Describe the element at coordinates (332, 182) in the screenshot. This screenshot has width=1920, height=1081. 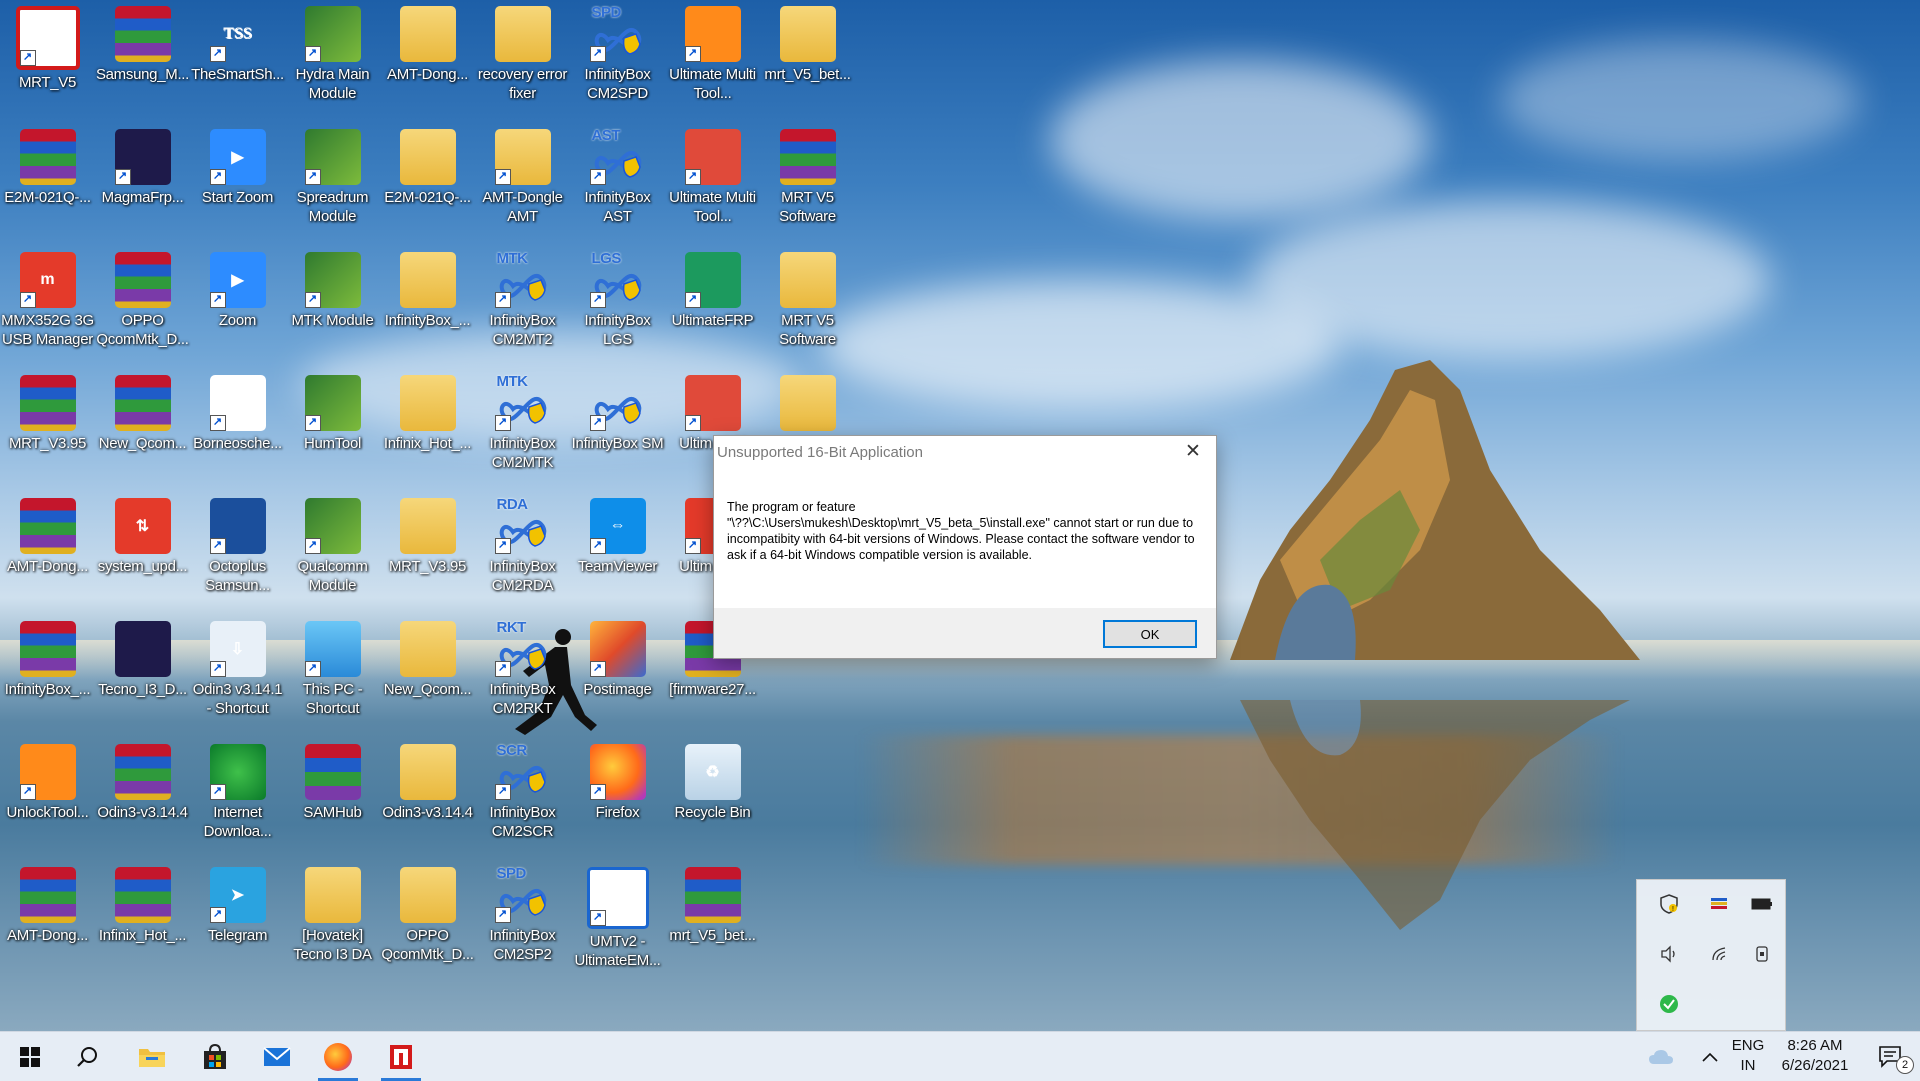
I see `desktop-icon-spreadrum: ↗ Spreadrum Module` at that location.